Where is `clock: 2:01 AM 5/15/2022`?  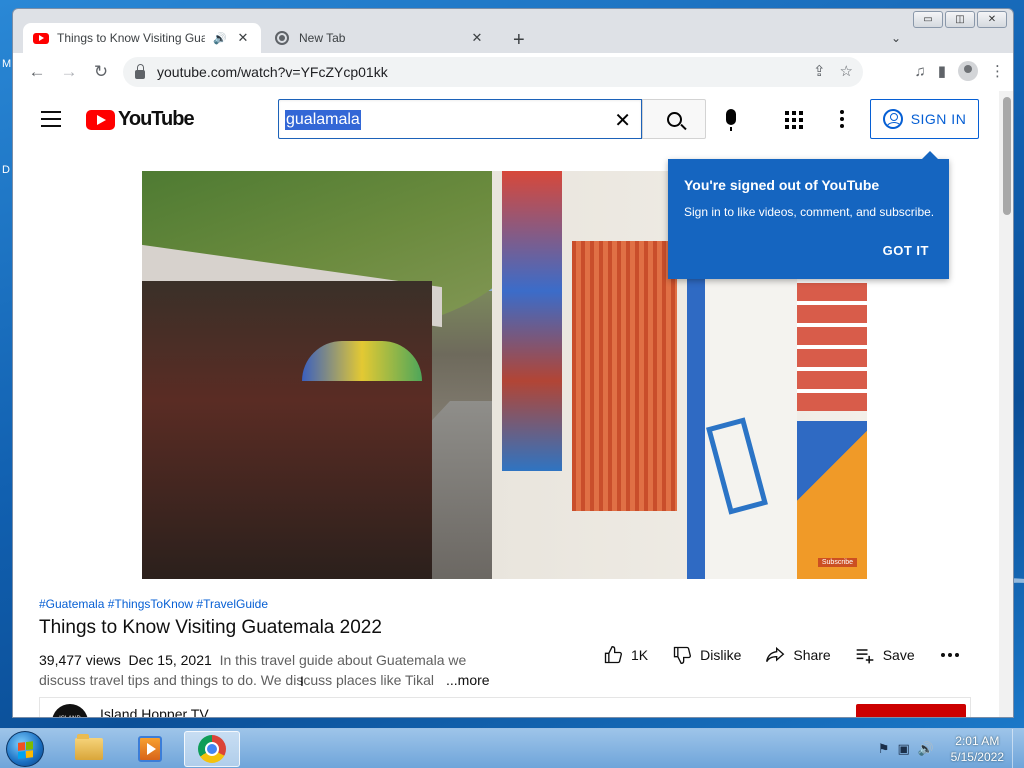 clock: 2:01 AM 5/15/2022 is located at coordinates (977, 749).